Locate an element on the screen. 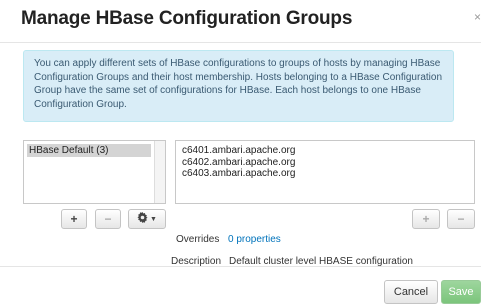 The height and width of the screenshot is (308, 481). remove-host-button: − is located at coordinates (461, 219).